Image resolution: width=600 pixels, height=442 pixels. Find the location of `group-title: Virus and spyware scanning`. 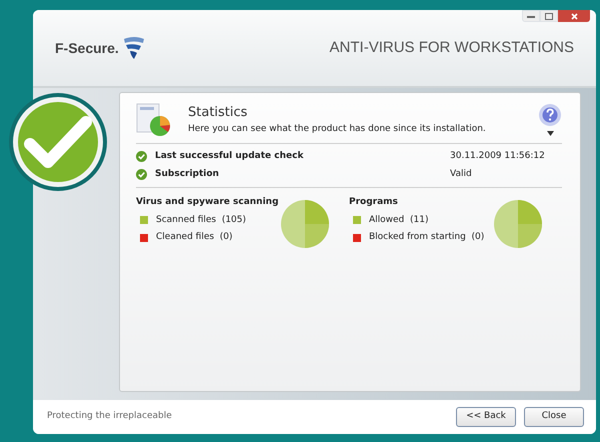

group-title: Virus and spyware scanning is located at coordinates (208, 202).